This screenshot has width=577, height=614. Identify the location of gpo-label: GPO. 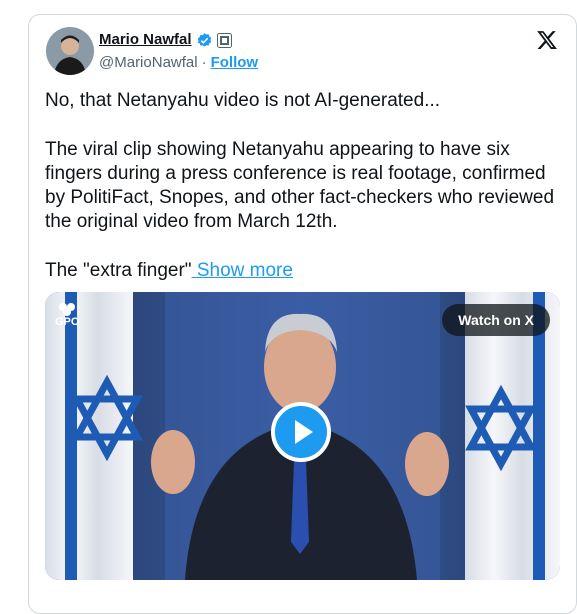
(67, 322).